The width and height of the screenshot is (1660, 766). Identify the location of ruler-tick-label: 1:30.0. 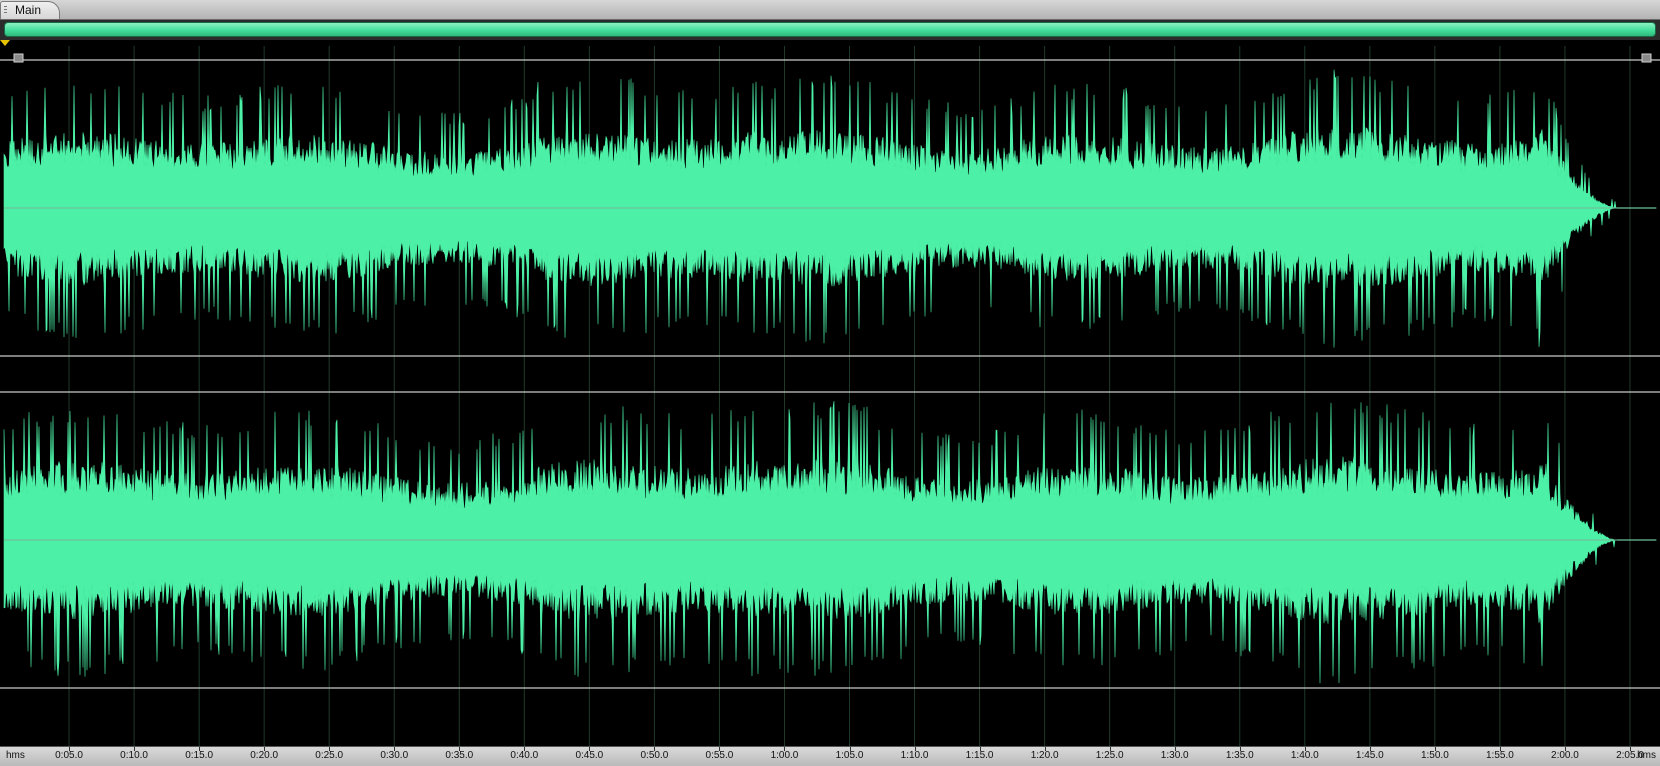
(1174, 755).